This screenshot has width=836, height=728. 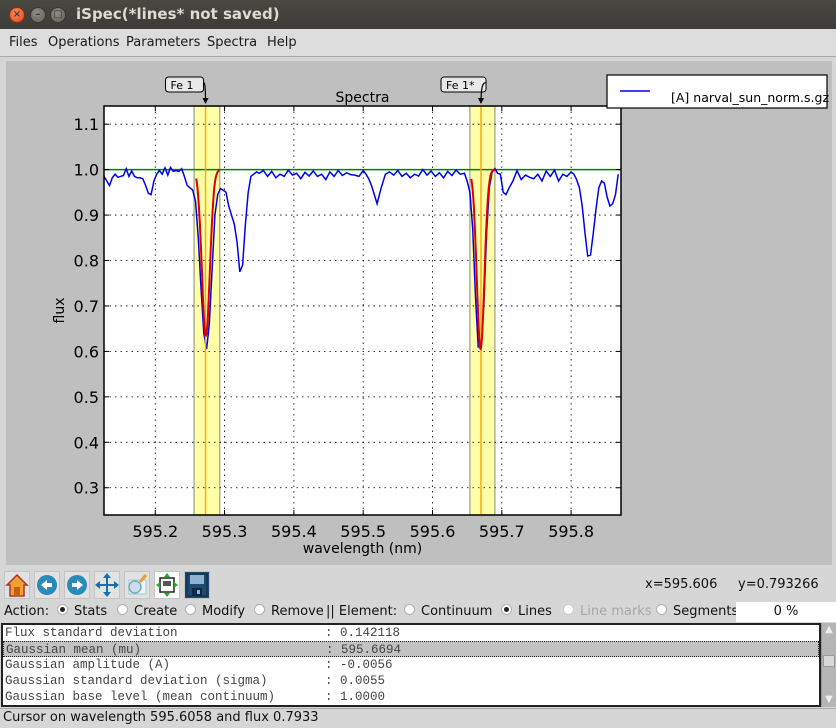 I want to click on minimize-icon: –, so click(x=38, y=14).